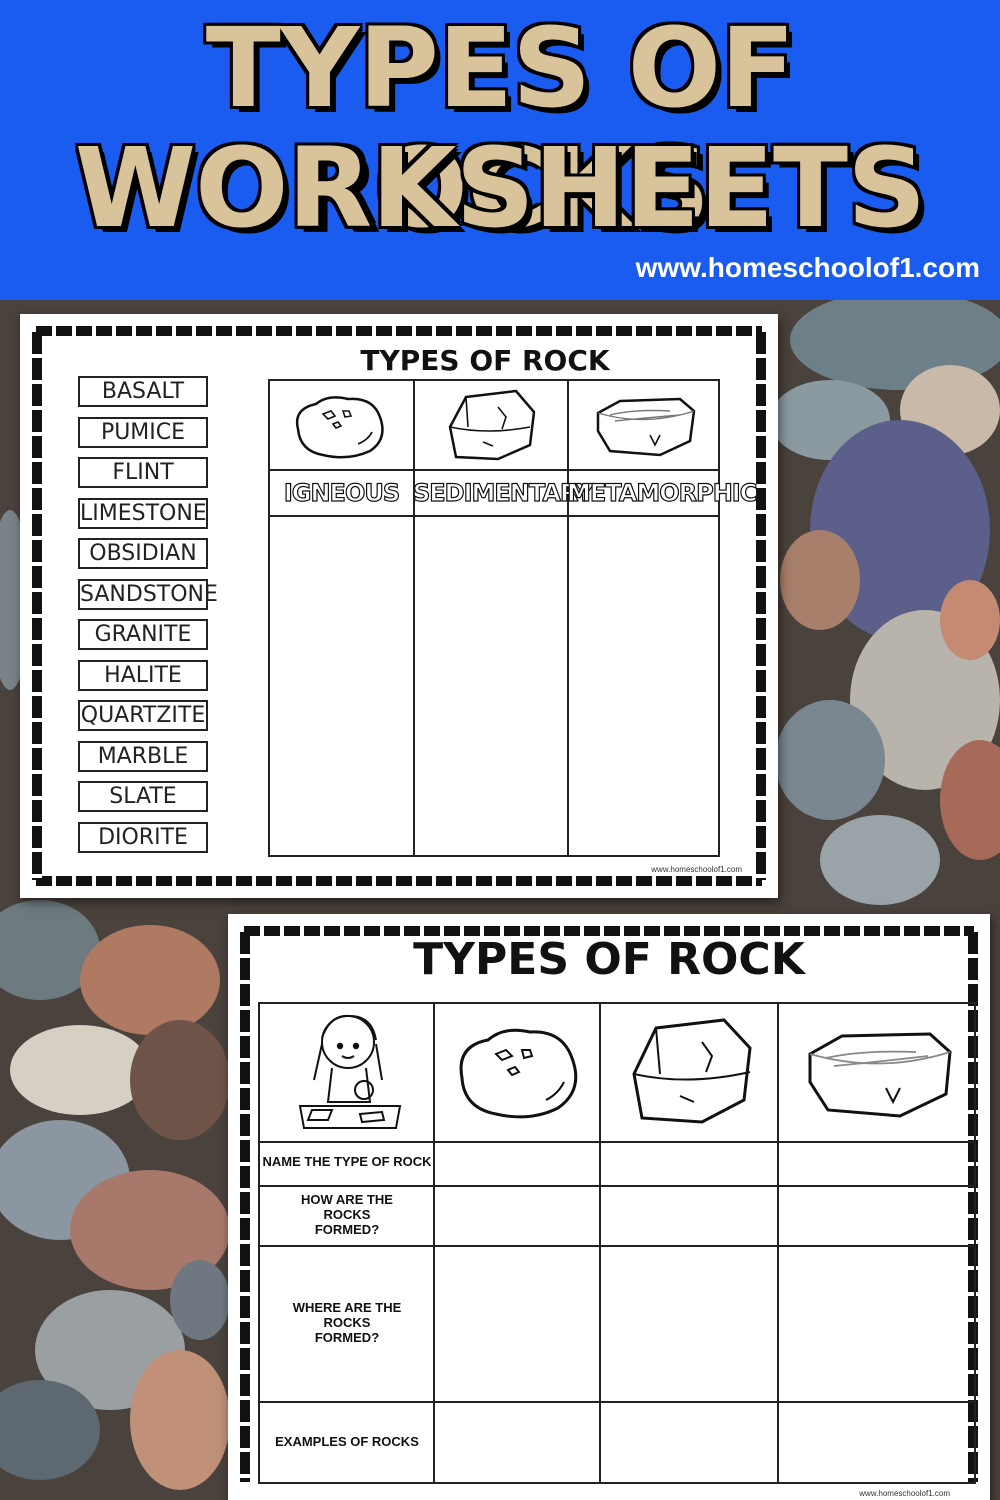 Image resolution: width=1000 pixels, height=1500 pixels. What do you see at coordinates (143, 472) in the screenshot?
I see `word-card: FLINT` at bounding box center [143, 472].